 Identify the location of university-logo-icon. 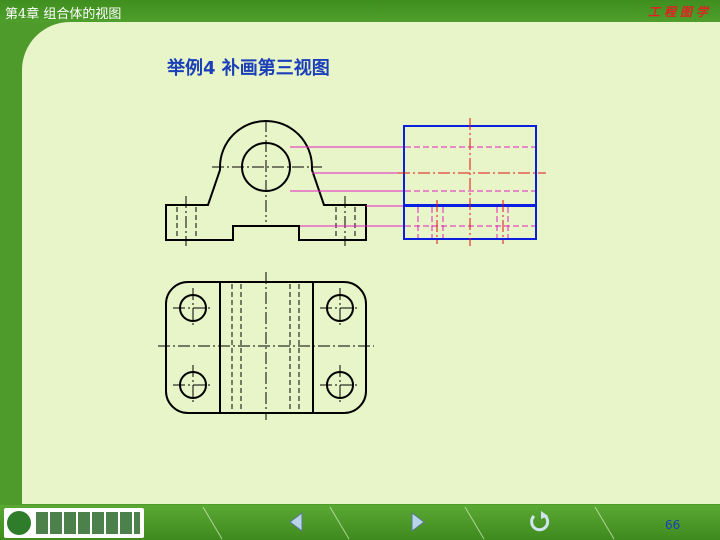
(19, 523).